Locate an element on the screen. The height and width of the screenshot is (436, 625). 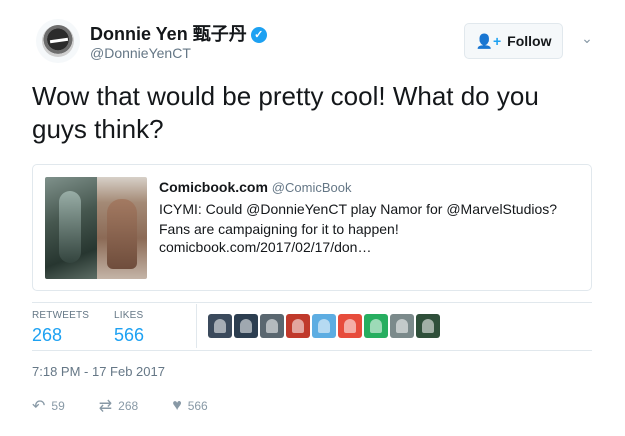
chevron-down-icon: ⌄ is located at coordinates (587, 38).